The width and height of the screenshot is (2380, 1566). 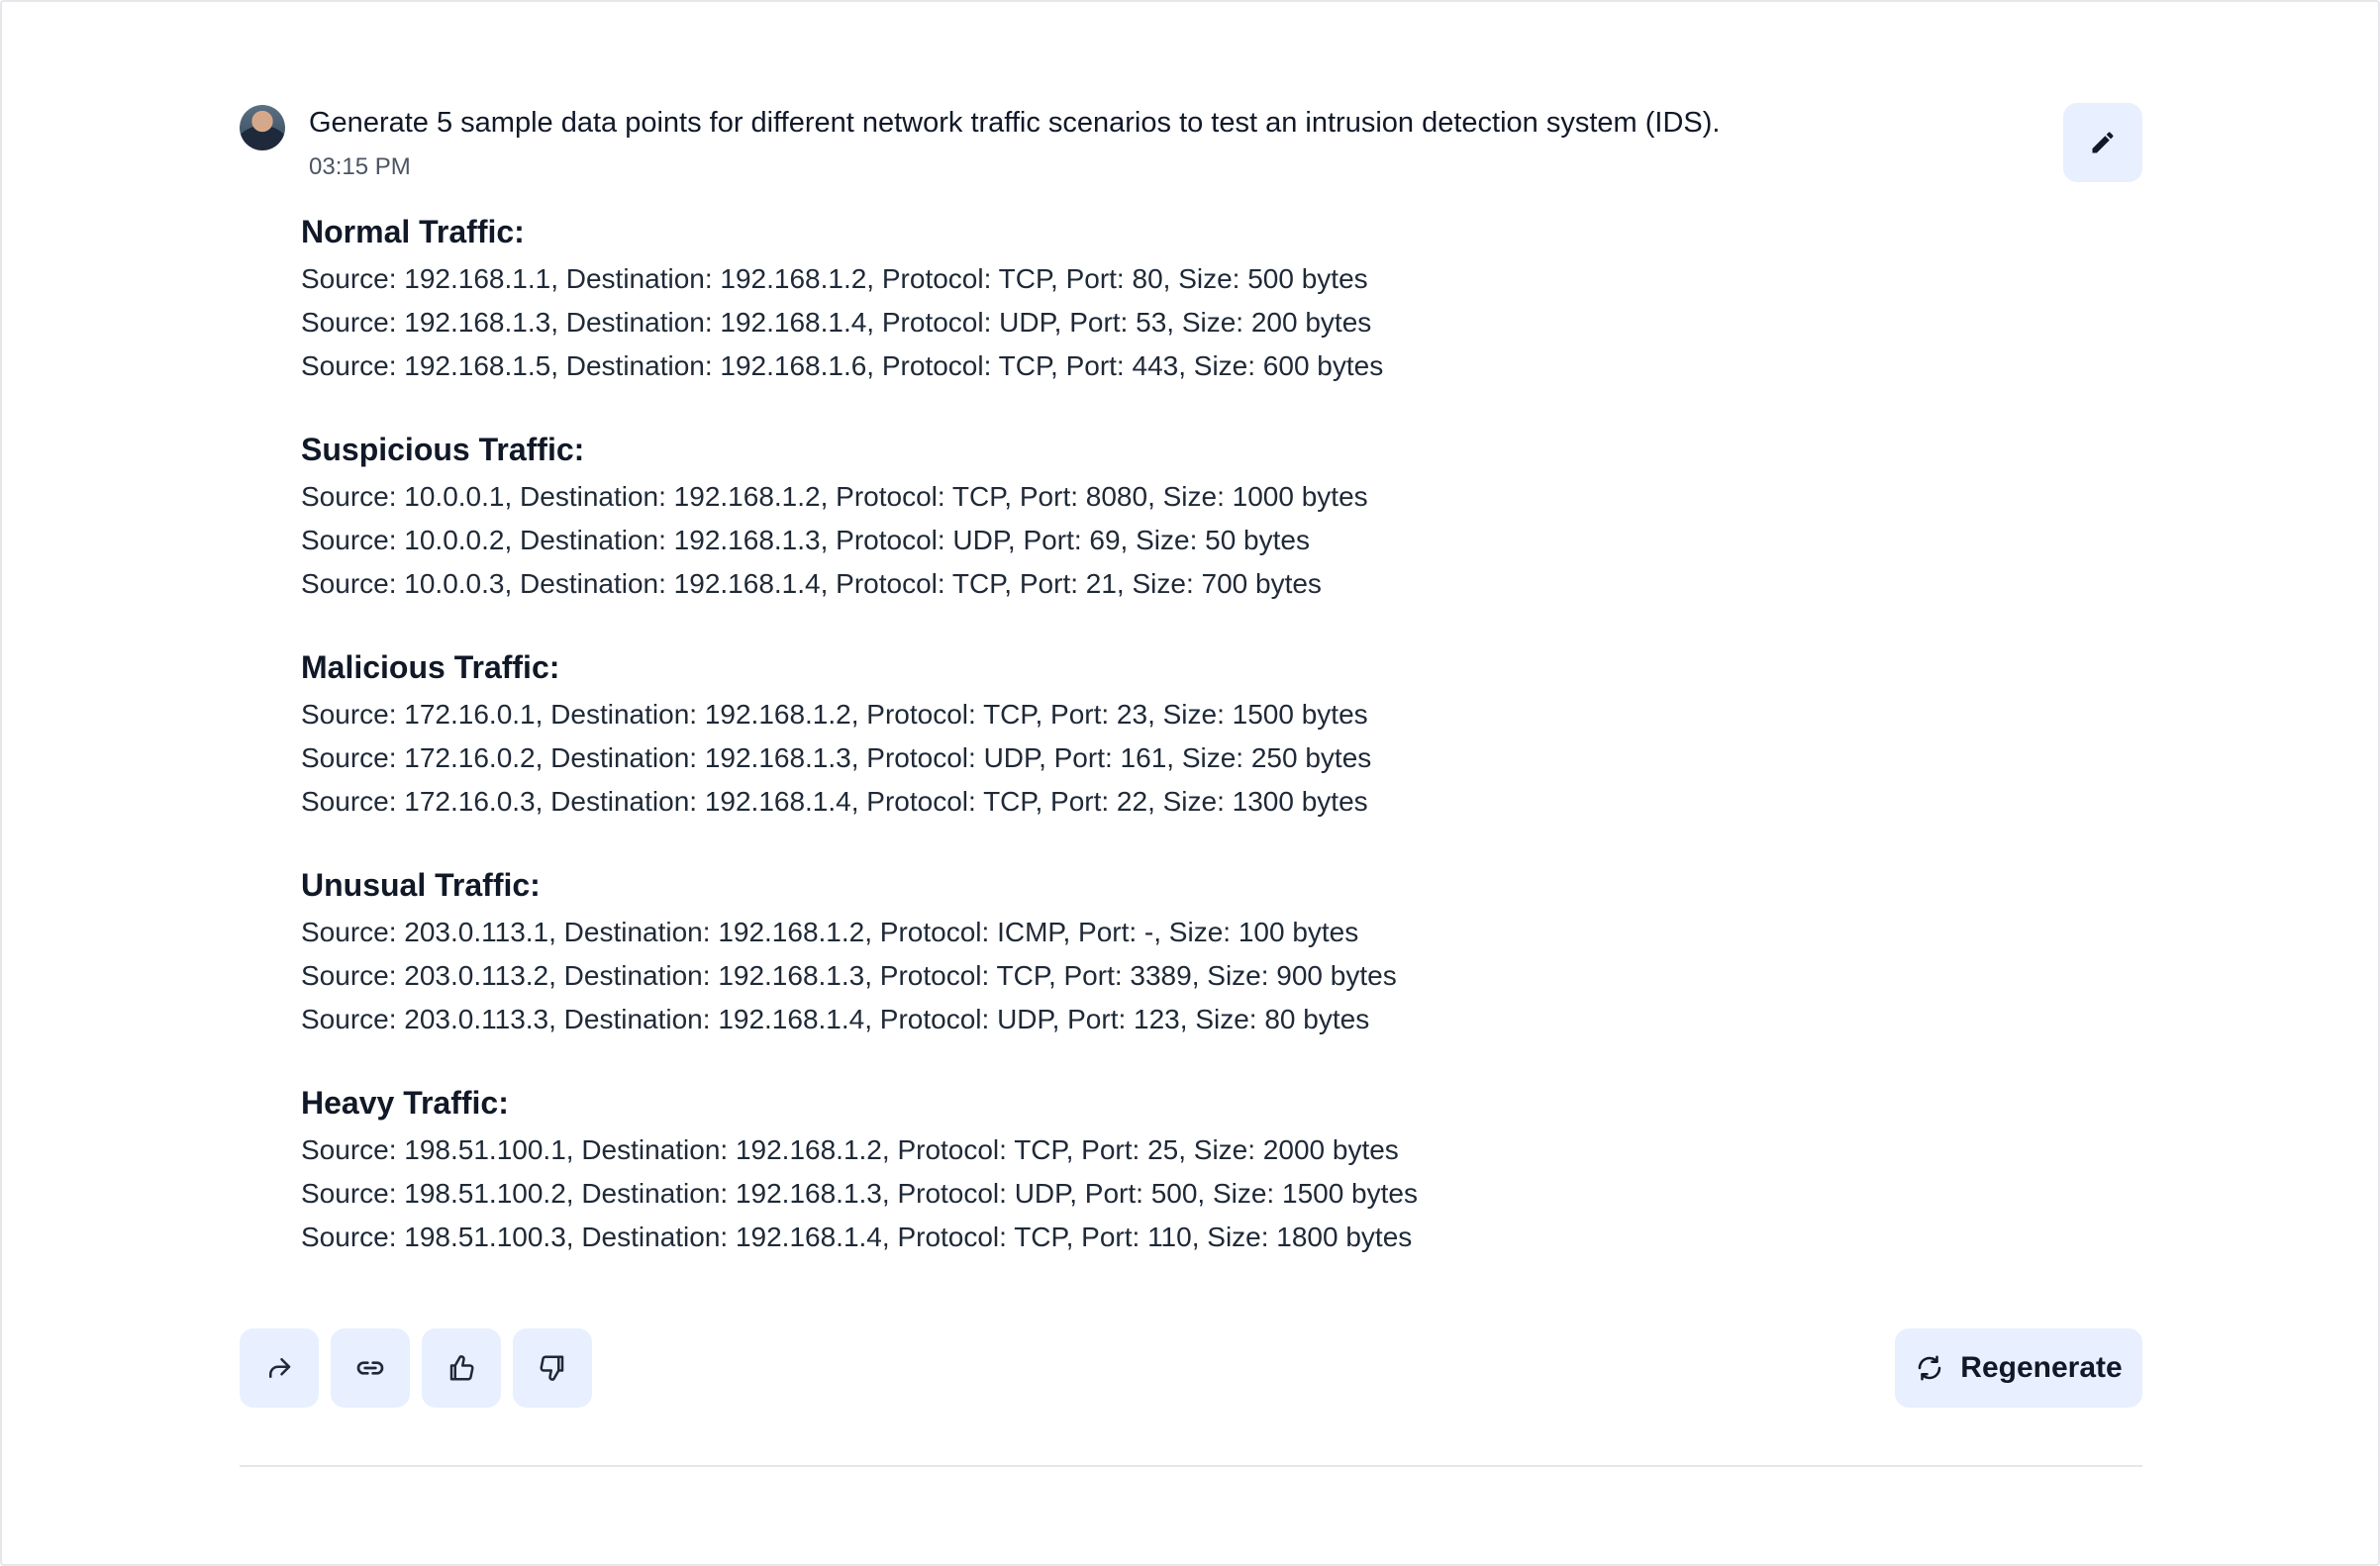 I want to click on thumbs-up-icon, so click(x=461, y=1368).